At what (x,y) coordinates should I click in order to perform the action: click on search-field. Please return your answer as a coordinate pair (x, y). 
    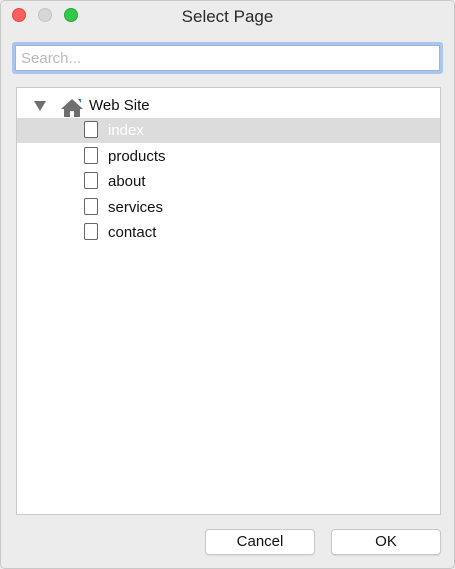
    Looking at the image, I should click on (227, 58).